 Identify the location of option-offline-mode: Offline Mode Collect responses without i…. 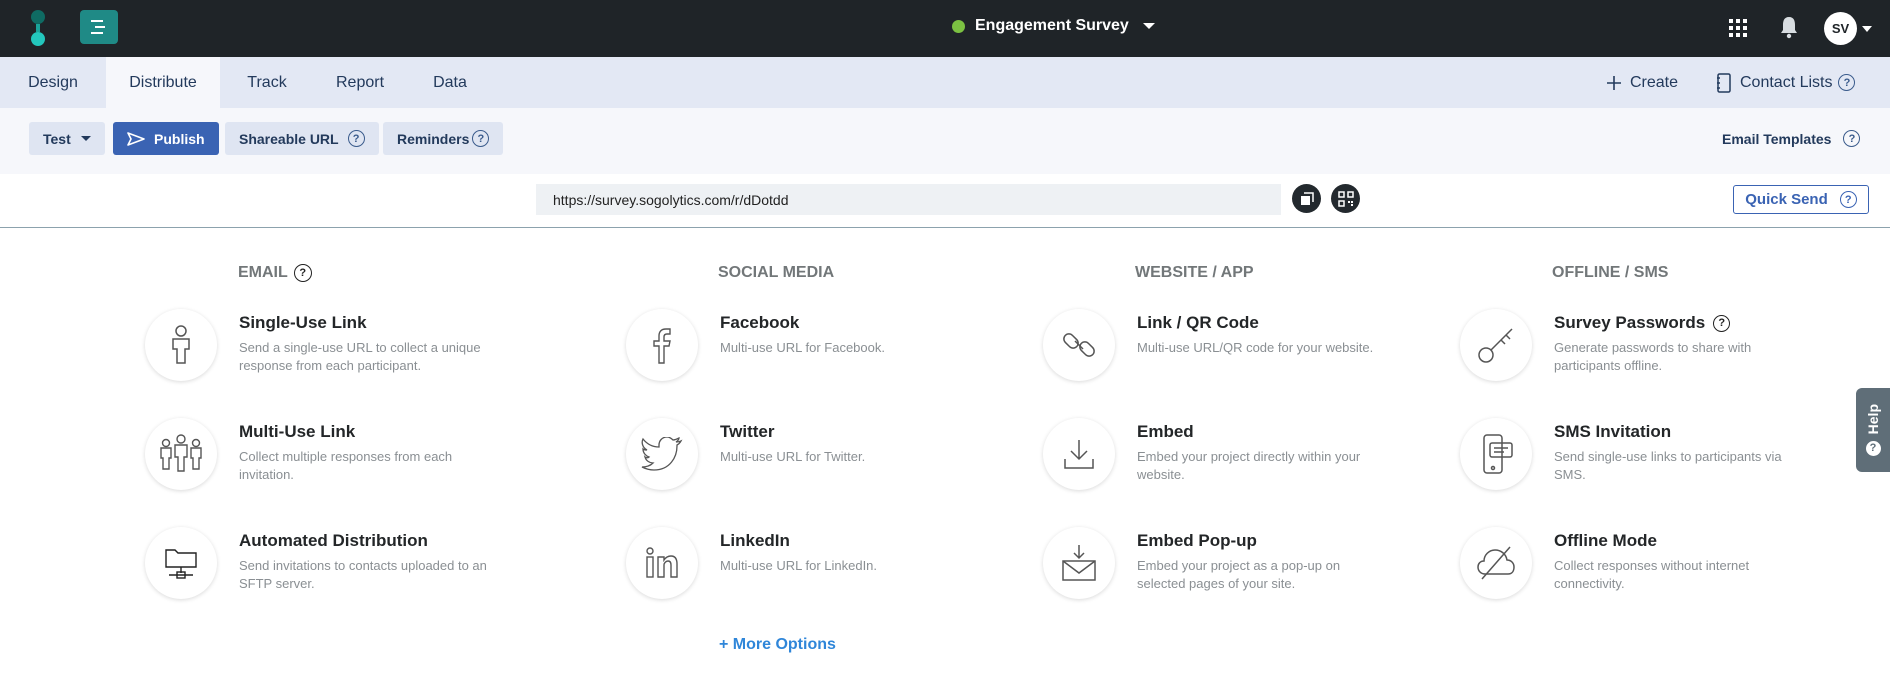
(1670, 567).